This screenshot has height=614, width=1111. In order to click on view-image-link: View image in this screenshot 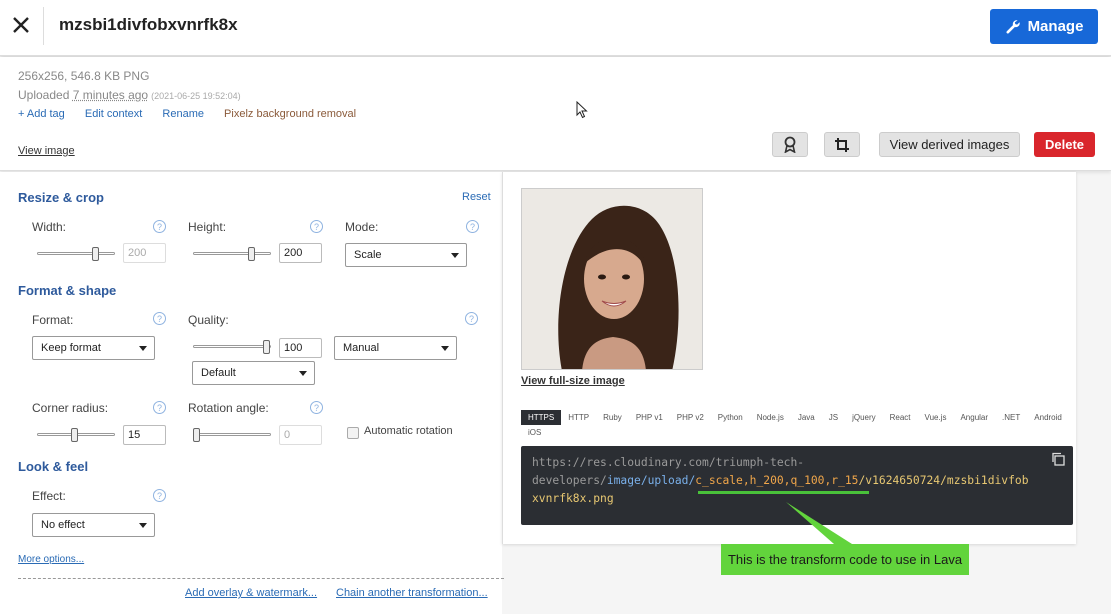, I will do `click(46, 151)`.